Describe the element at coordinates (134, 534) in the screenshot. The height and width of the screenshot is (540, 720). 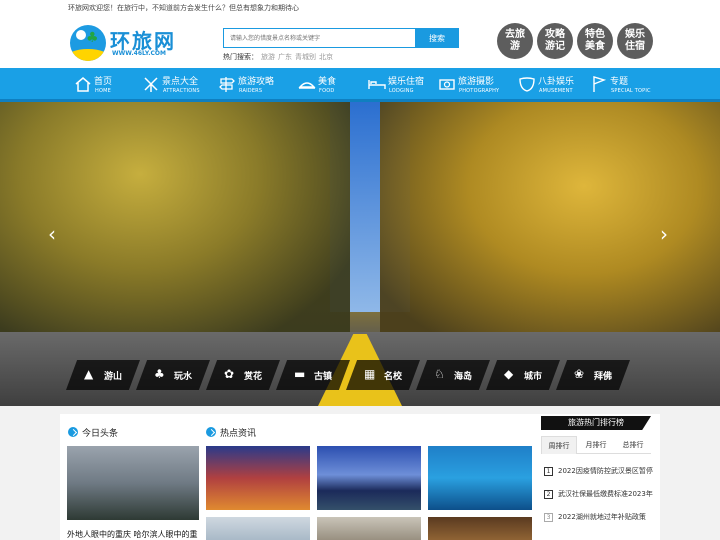
I see `headline-caption: 外地人眼中的重庆 哈尔滨人眼中的重庆` at that location.